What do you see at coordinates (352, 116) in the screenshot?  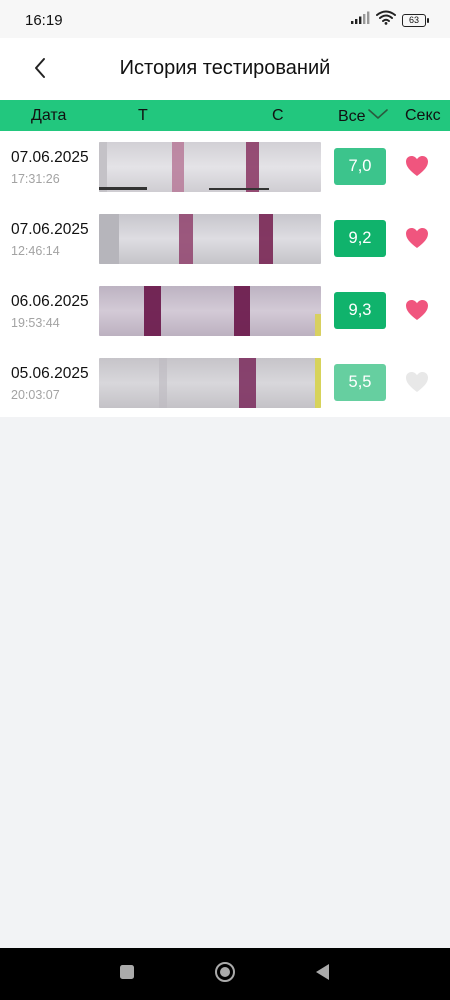 I see `filter-label: Все` at bounding box center [352, 116].